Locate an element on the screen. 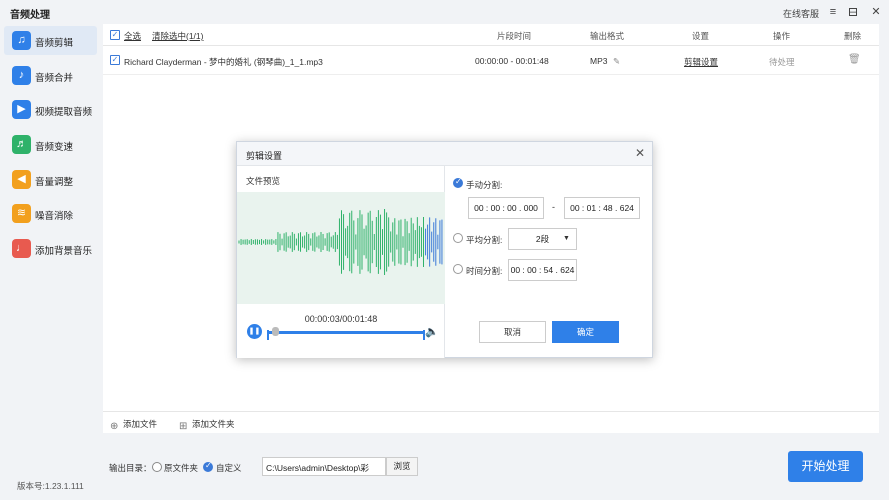  sidebar-item-label: 添加背景音乐 is located at coordinates (64, 251).